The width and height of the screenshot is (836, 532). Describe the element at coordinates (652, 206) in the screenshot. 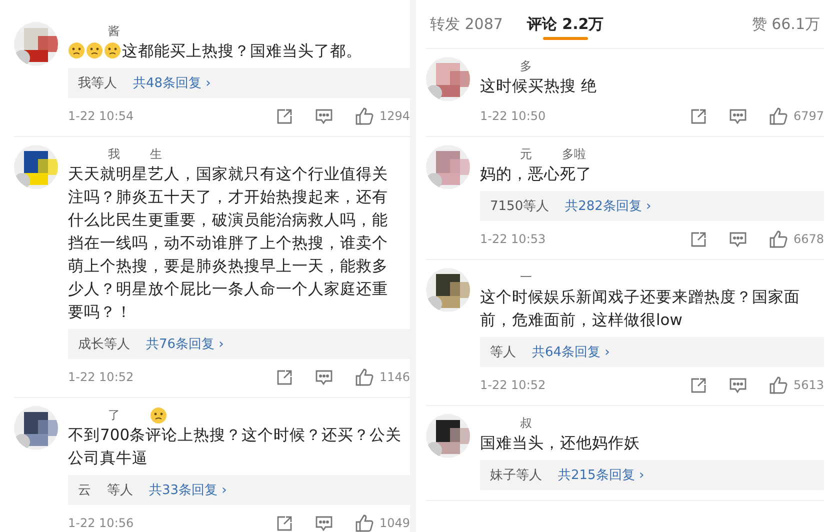

I see `reply-summary: 7150等人 共282条回复 ›` at that location.